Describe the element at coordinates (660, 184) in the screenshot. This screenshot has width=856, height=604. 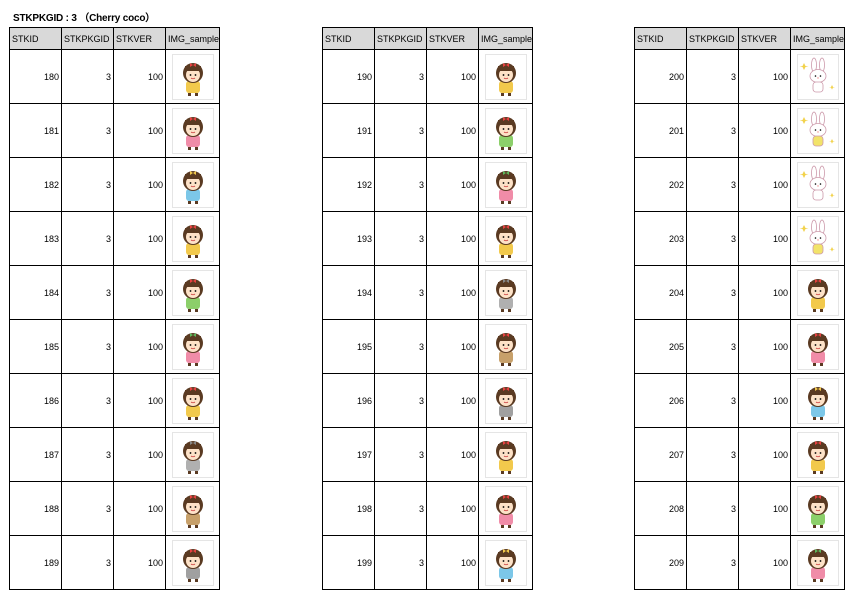
I see `stkid-cell: 202` at that location.